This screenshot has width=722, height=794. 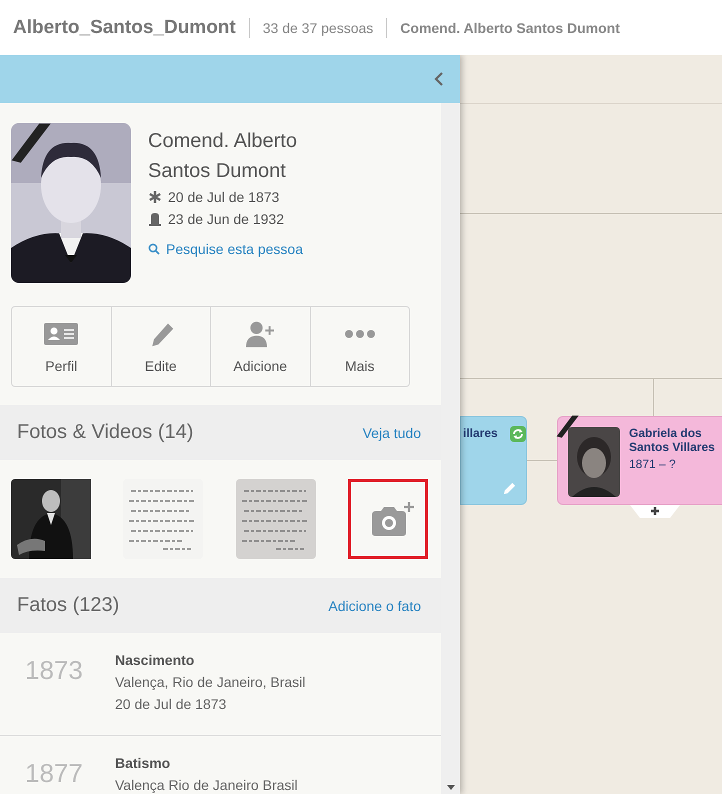 I want to click on fact-title: Batismo, so click(x=143, y=763).